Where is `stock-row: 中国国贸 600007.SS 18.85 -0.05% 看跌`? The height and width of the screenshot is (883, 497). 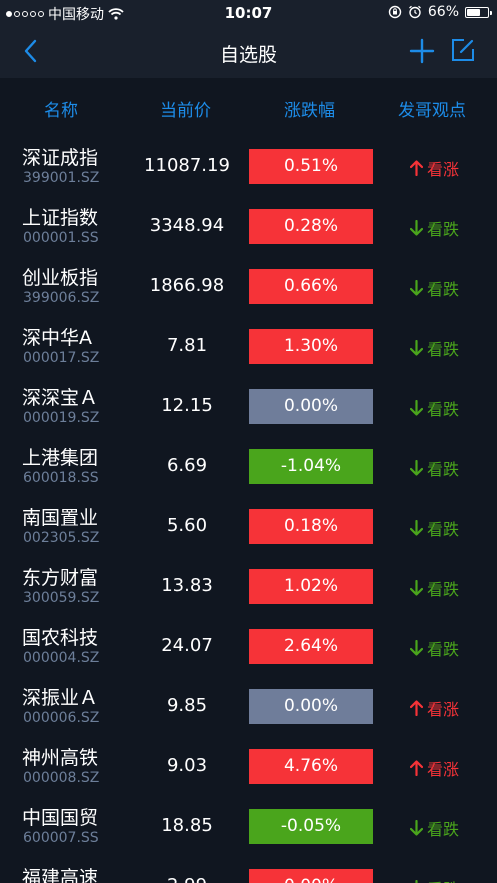
stock-row: 中国国贸 600007.SS 18.85 -0.05% 看跌 is located at coordinates (248, 826).